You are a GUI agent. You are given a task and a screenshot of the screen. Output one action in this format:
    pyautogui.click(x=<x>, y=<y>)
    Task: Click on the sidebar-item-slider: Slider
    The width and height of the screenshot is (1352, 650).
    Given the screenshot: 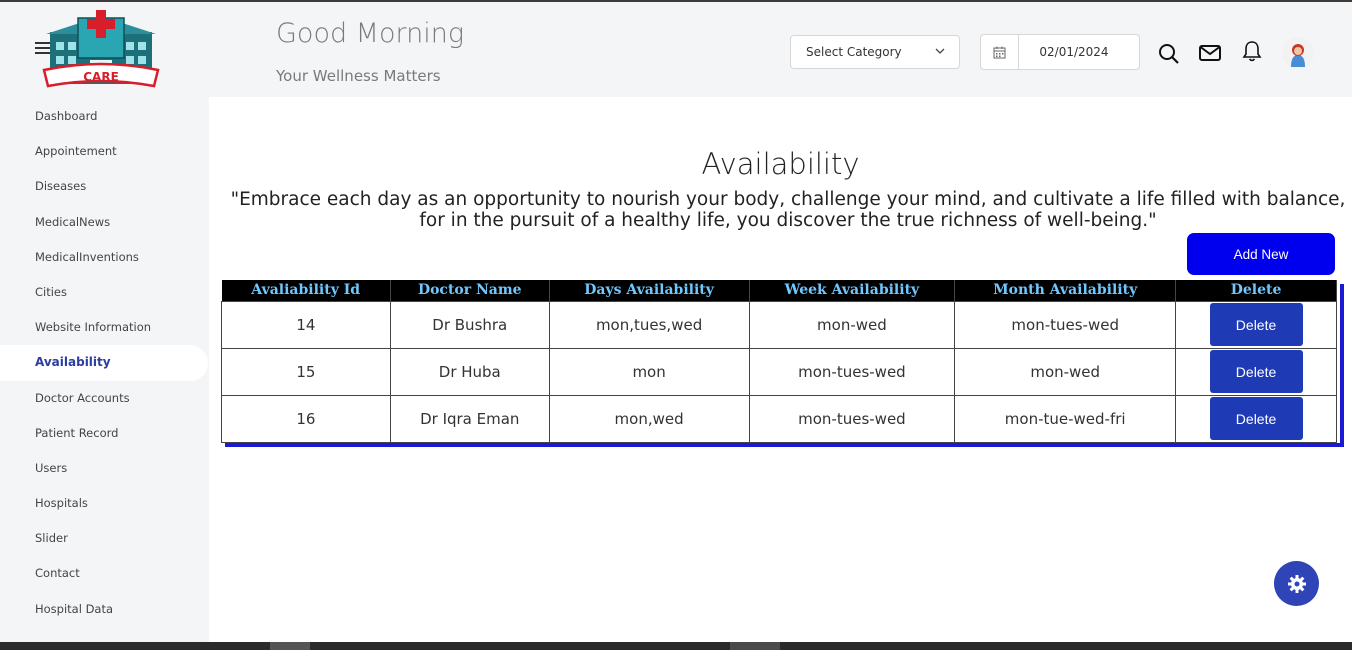 What is the action you would take?
    pyautogui.click(x=104, y=538)
    